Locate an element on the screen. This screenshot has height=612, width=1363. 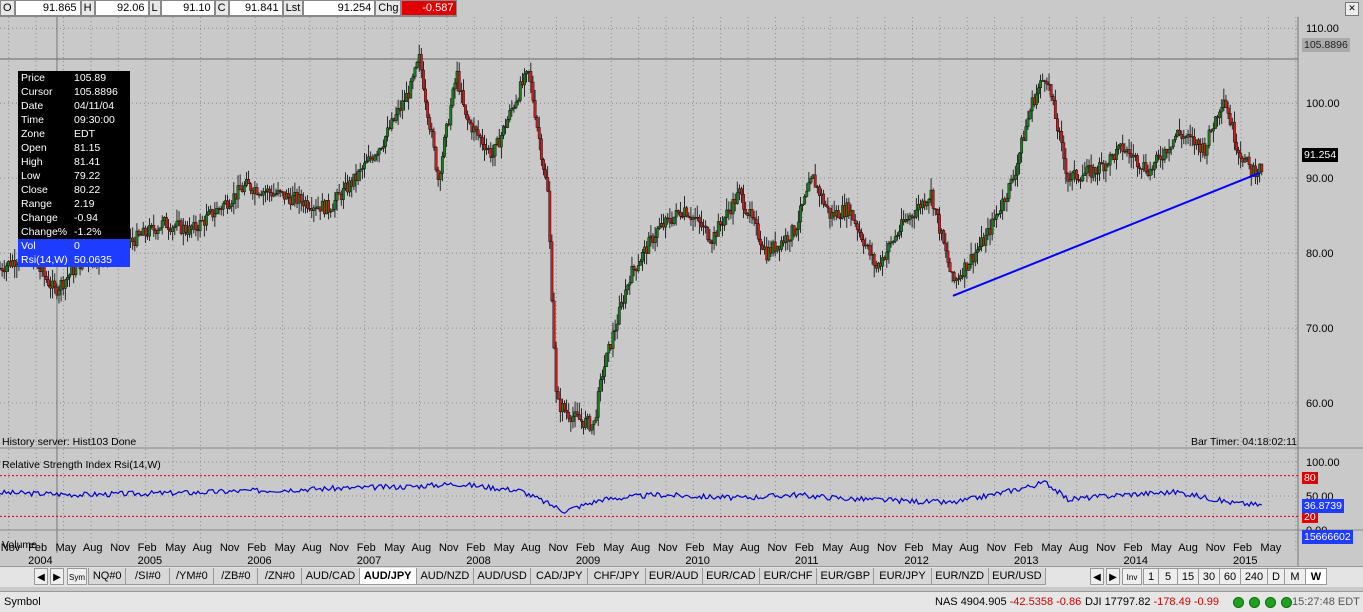
interval-button: 15 is located at coordinates (1188, 576).